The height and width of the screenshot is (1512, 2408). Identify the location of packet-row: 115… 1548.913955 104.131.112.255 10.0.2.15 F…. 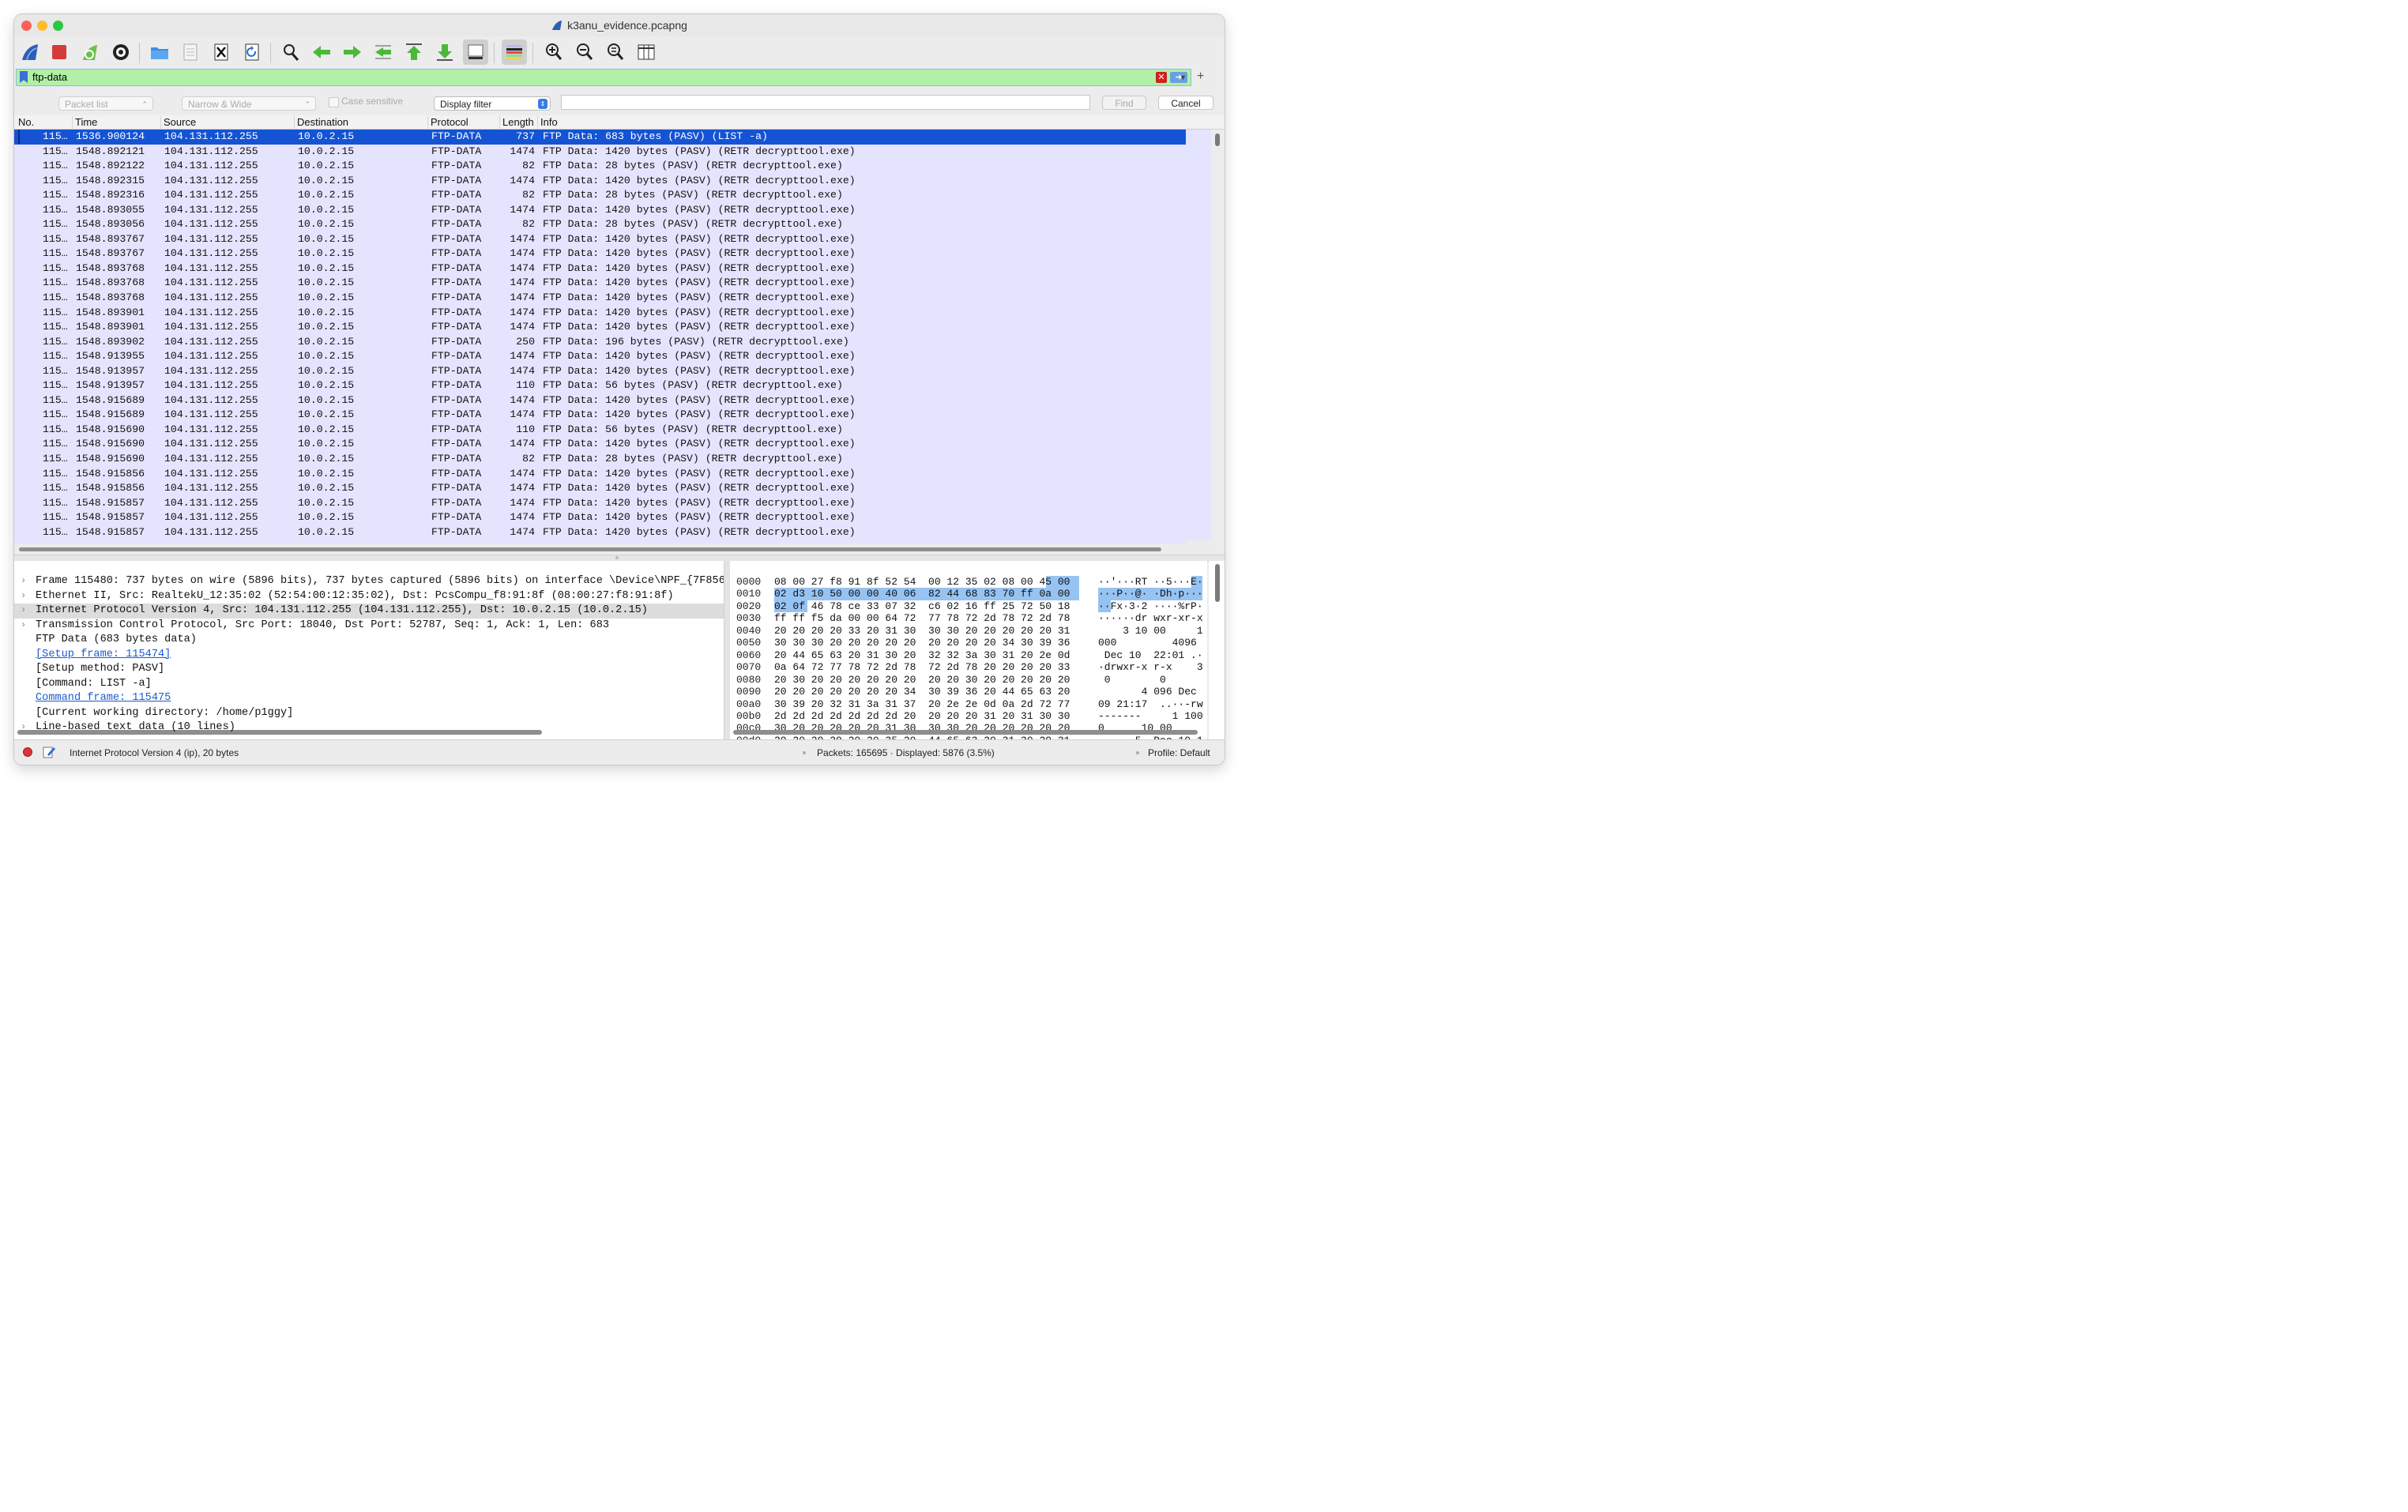
(600, 356).